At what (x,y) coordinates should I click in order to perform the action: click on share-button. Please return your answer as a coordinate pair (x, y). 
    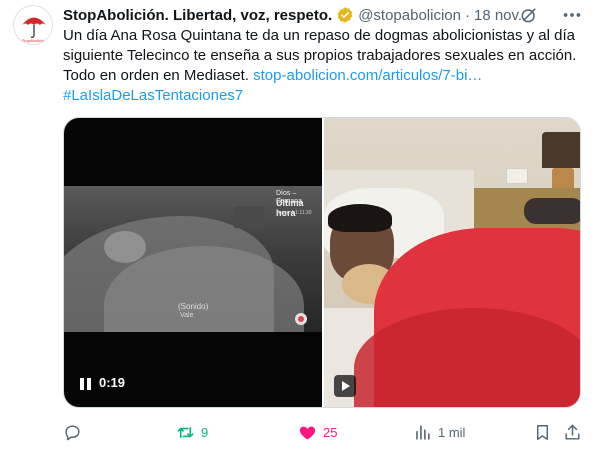
    Looking at the image, I should click on (572, 432).